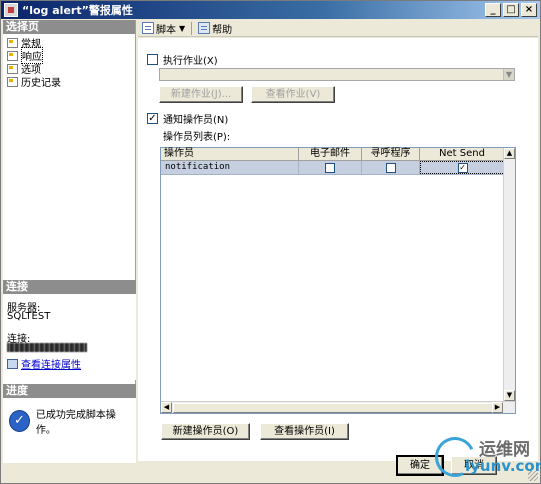 The height and width of the screenshot is (484, 541). Describe the element at coordinates (69, 61) in the screenshot. I see `page-list: 常规 响应 选项 历史记录` at that location.